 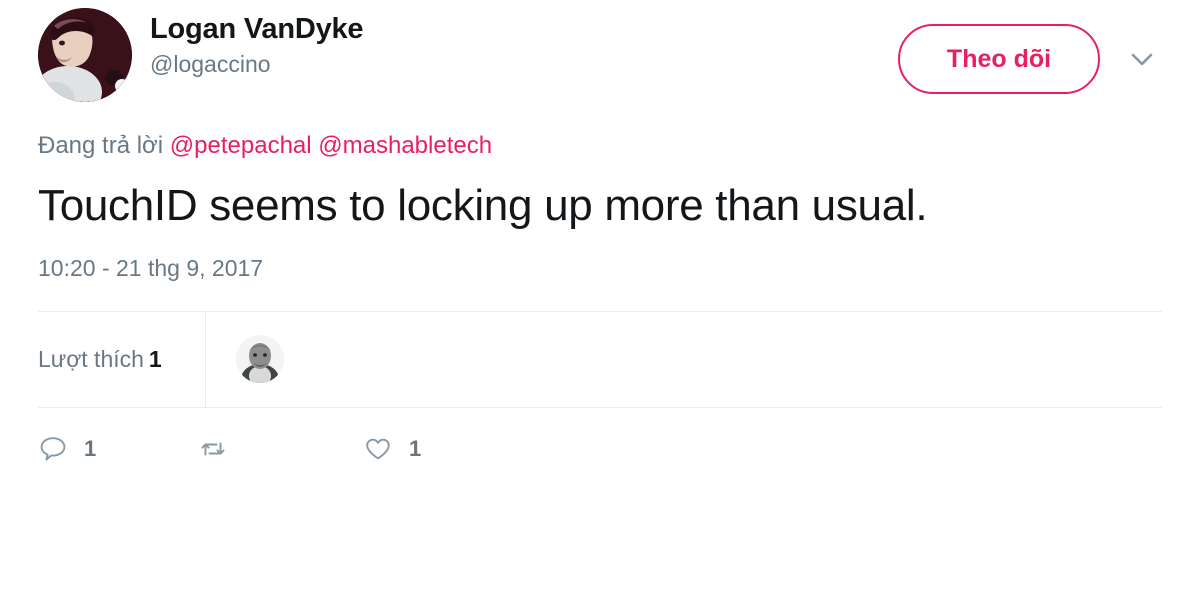 What do you see at coordinates (443, 449) in the screenshot?
I see `like-button: 1` at bounding box center [443, 449].